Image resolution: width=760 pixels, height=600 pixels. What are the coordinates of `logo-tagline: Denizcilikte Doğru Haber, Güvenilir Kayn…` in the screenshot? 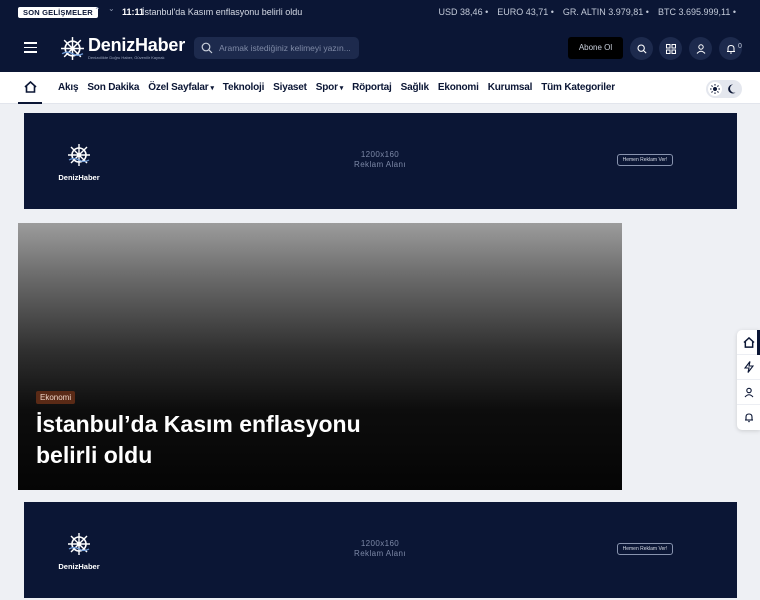 It's located at (126, 57).